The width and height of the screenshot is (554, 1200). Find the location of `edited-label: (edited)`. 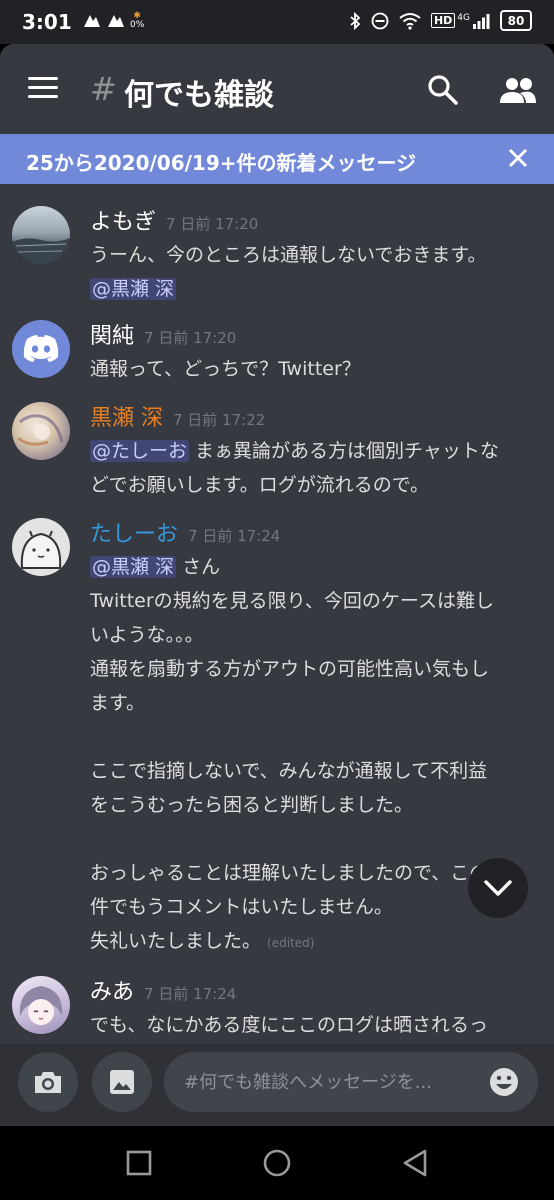

edited-label: (edited) is located at coordinates (291, 943).